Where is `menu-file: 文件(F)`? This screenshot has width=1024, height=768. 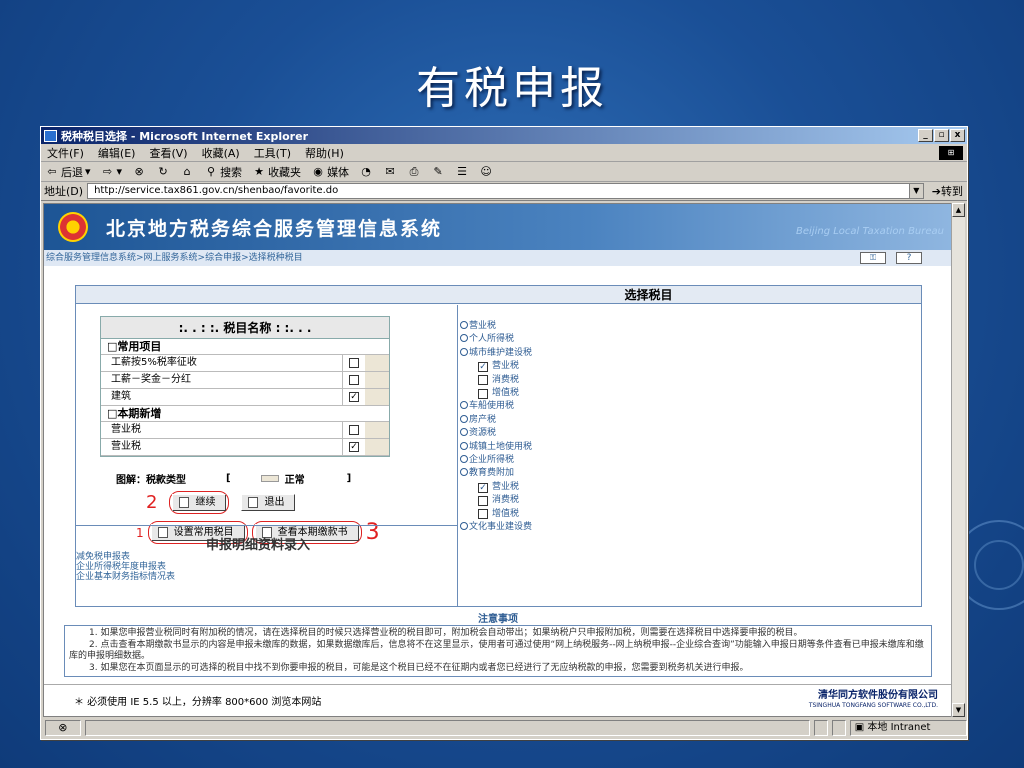 menu-file: 文件(F) is located at coordinates (65, 153).